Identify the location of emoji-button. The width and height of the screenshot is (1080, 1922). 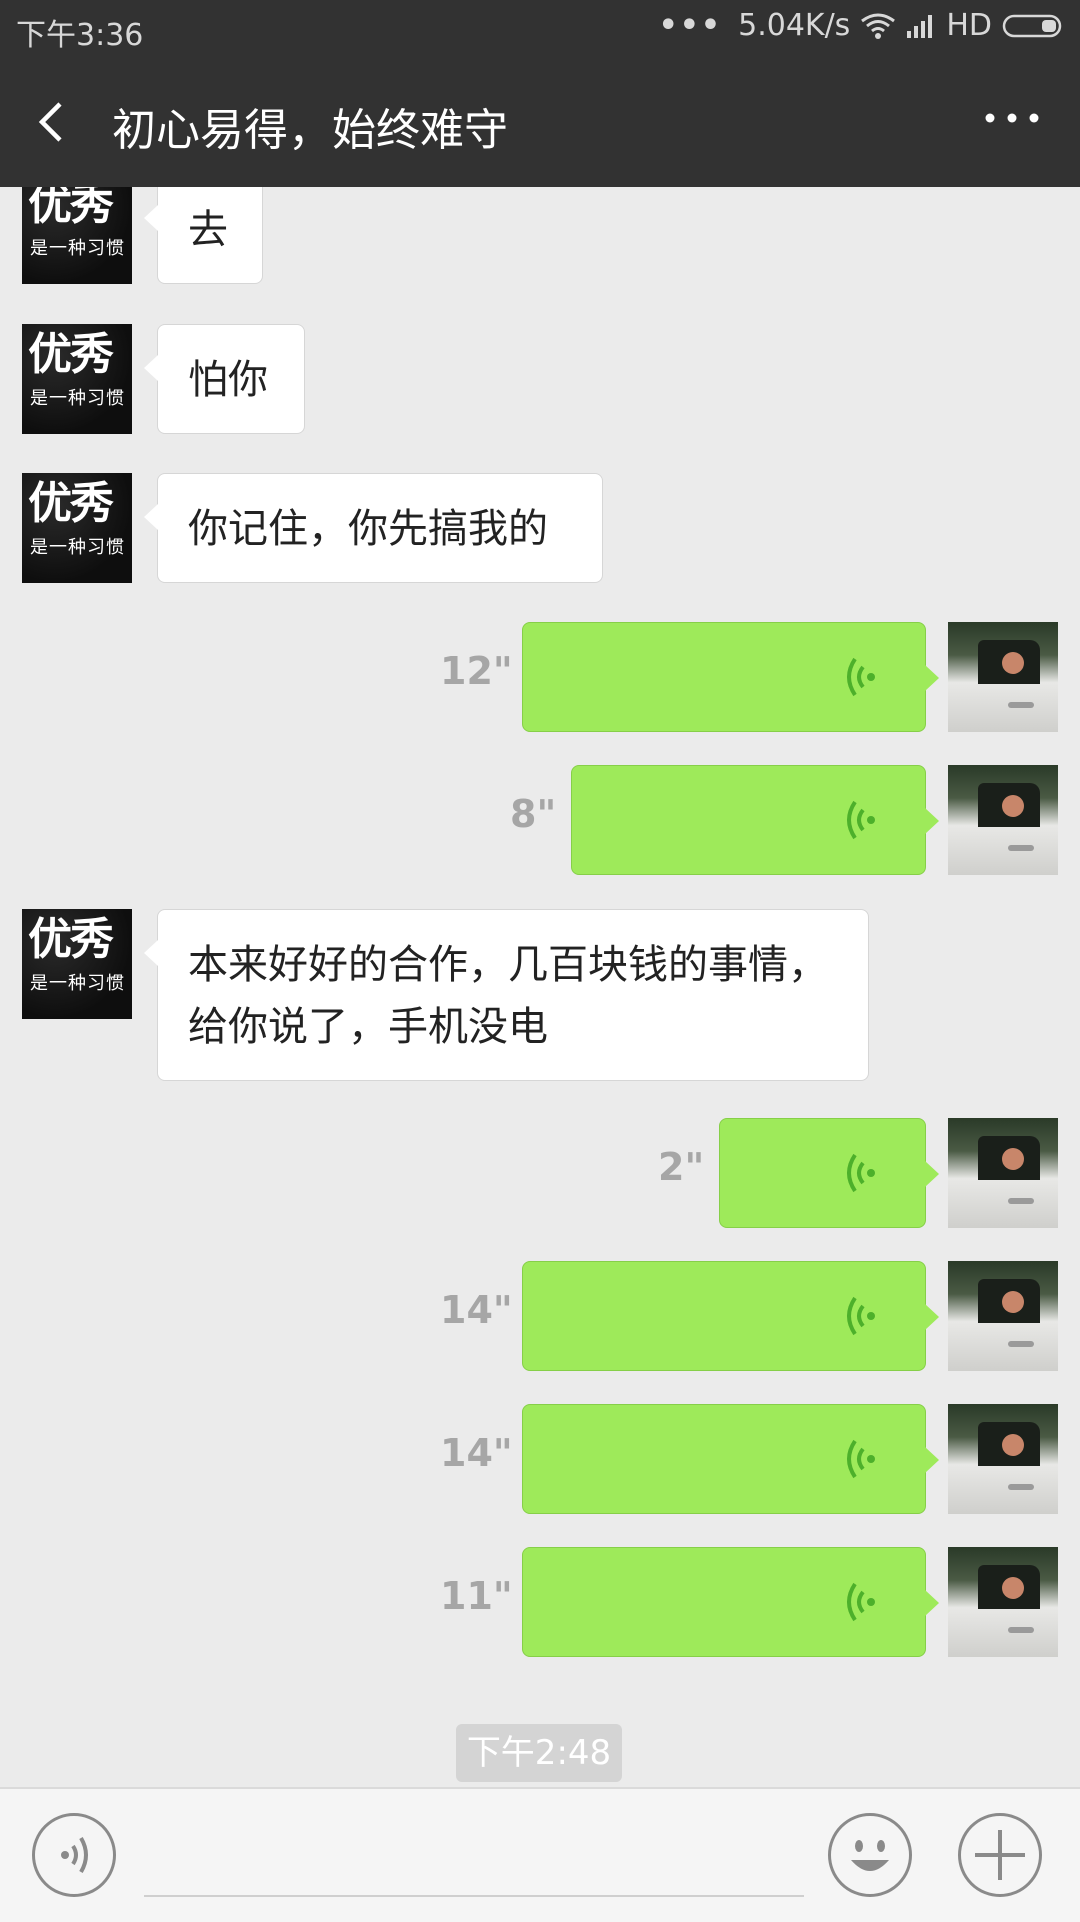
(870, 1855).